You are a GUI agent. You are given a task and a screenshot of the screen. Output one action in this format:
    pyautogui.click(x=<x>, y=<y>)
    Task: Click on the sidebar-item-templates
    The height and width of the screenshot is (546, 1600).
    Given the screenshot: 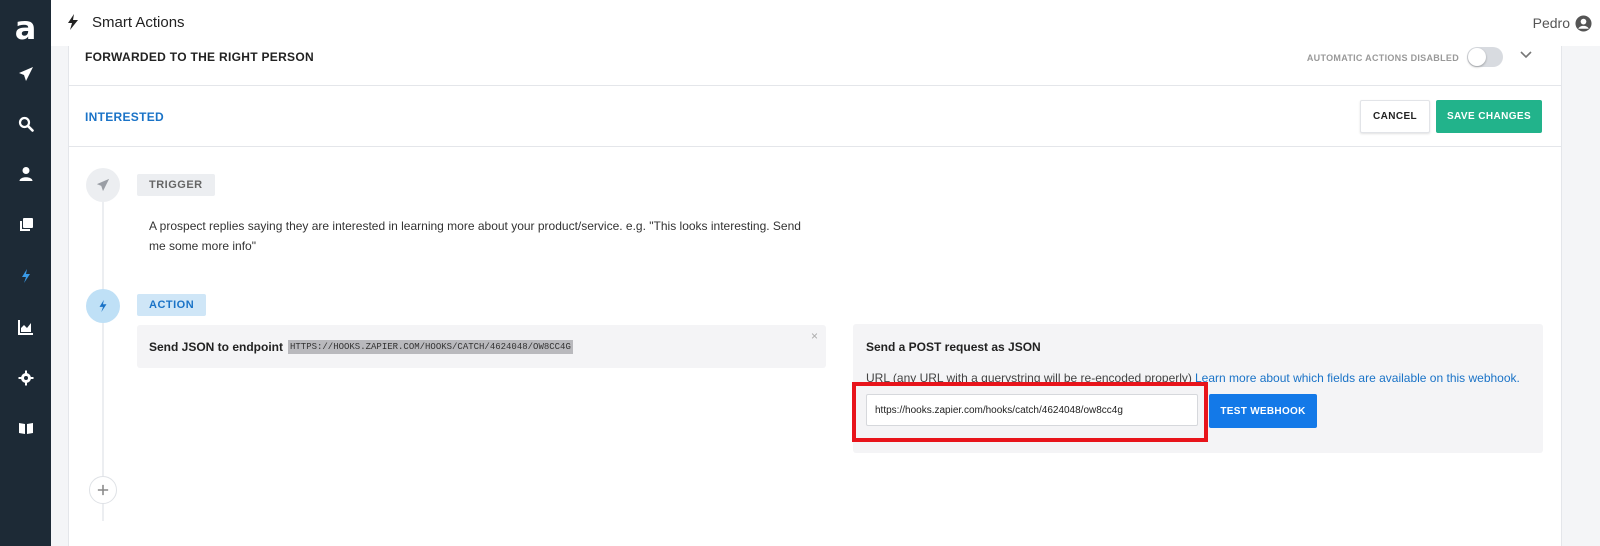 What is the action you would take?
    pyautogui.click(x=25, y=225)
    